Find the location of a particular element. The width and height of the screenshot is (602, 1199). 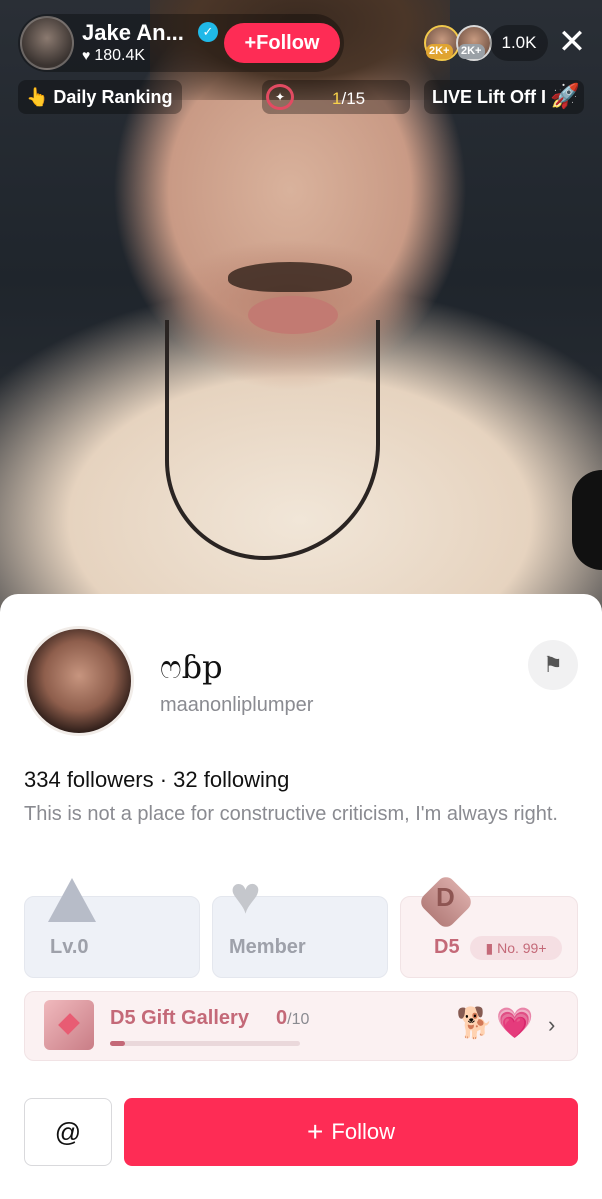

goal-total: /15 is located at coordinates (353, 98).